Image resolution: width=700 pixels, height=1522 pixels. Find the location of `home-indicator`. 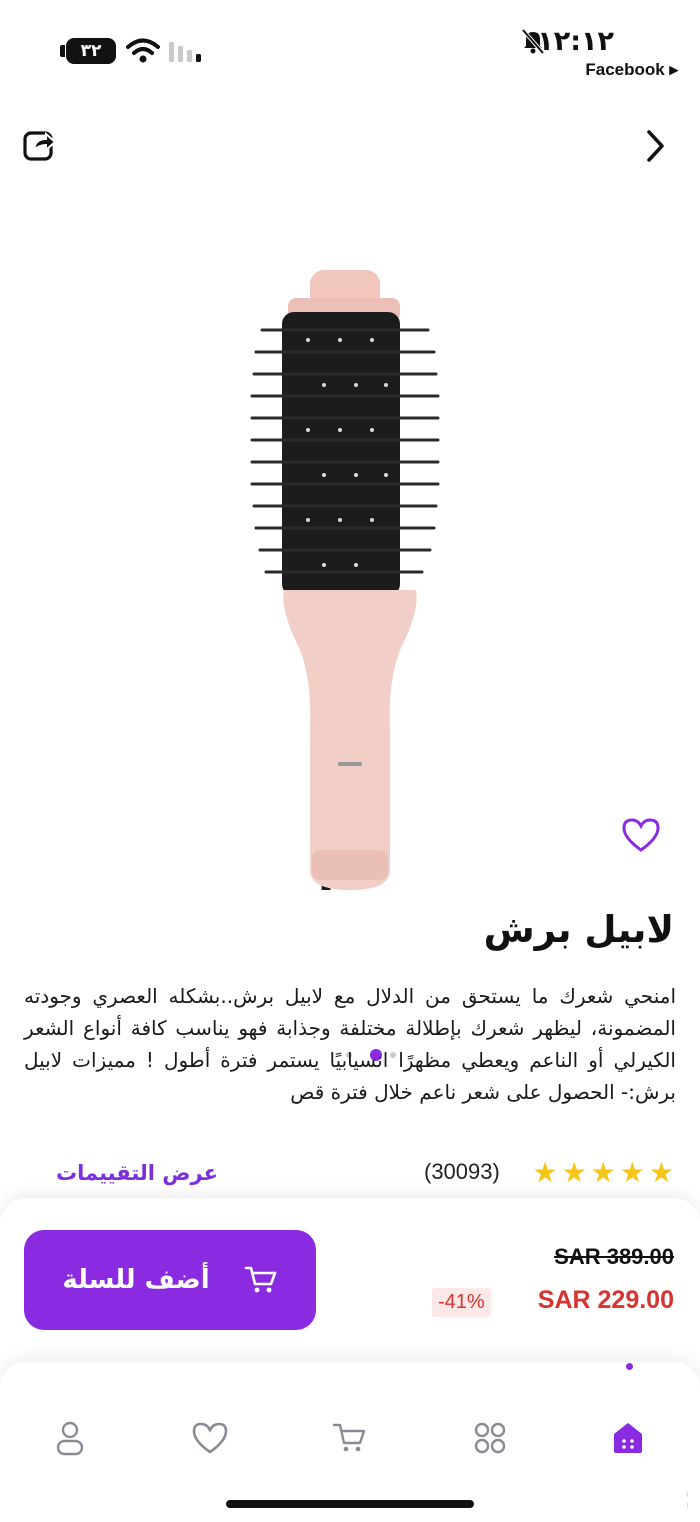

home-indicator is located at coordinates (350, 1504).